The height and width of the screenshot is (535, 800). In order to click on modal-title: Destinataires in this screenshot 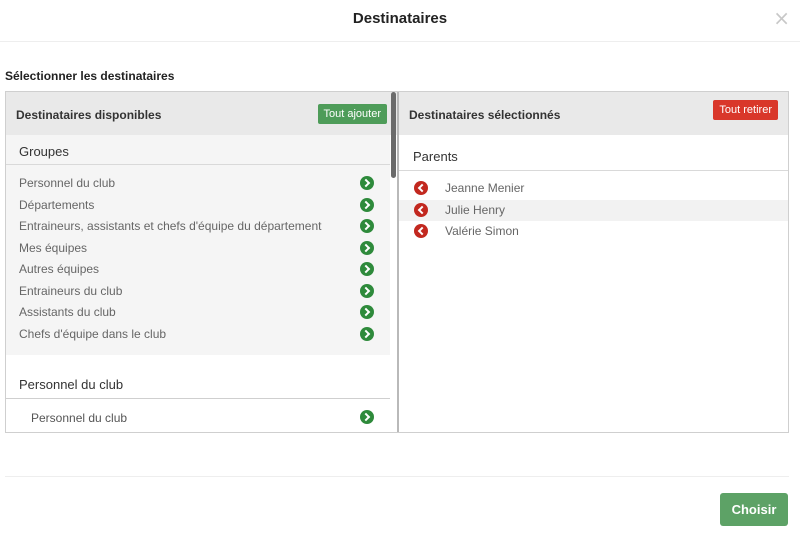, I will do `click(400, 18)`.